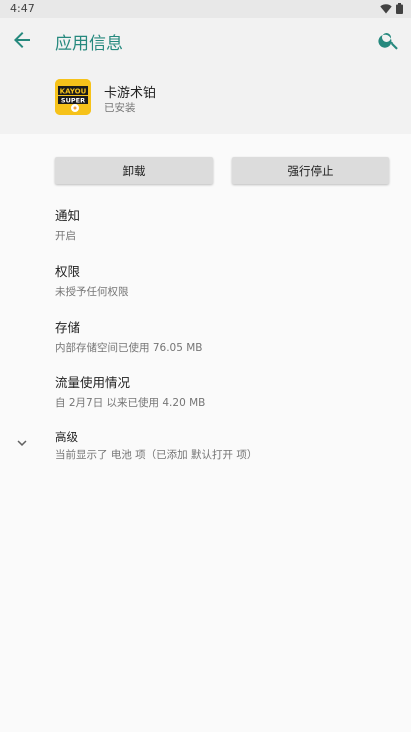 The height and width of the screenshot is (732, 411). What do you see at coordinates (120, 108) in the screenshot?
I see `app-status: 已安装` at bounding box center [120, 108].